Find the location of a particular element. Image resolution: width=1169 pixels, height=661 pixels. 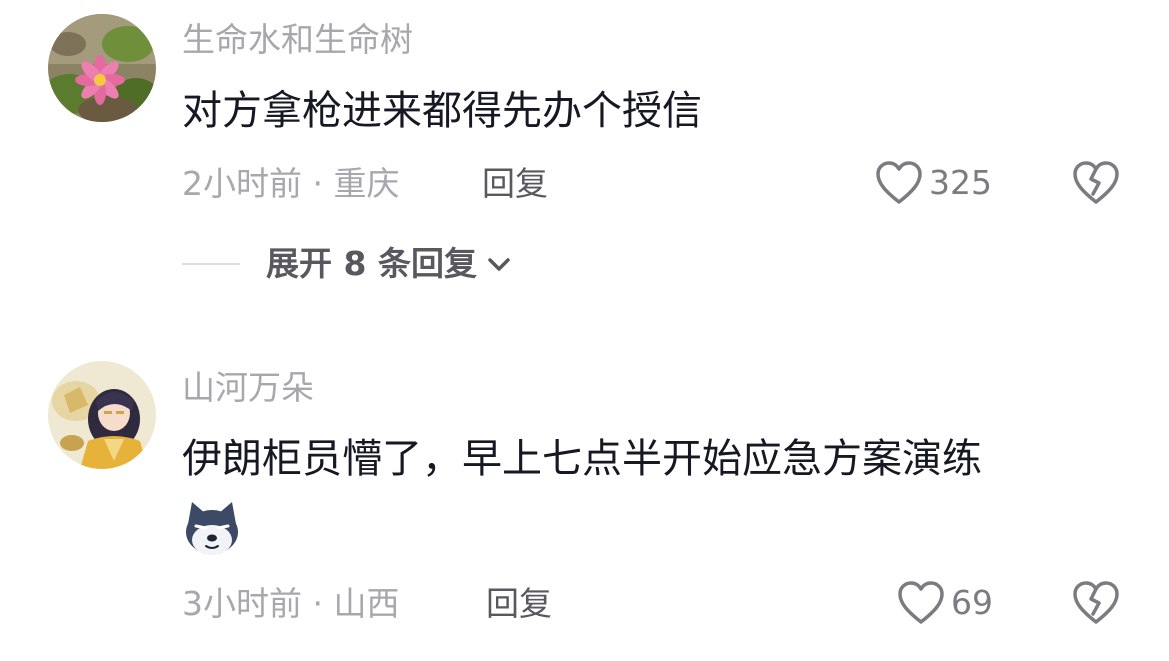

comment-time-location: 3小时前 · 山西 is located at coordinates (291, 603).